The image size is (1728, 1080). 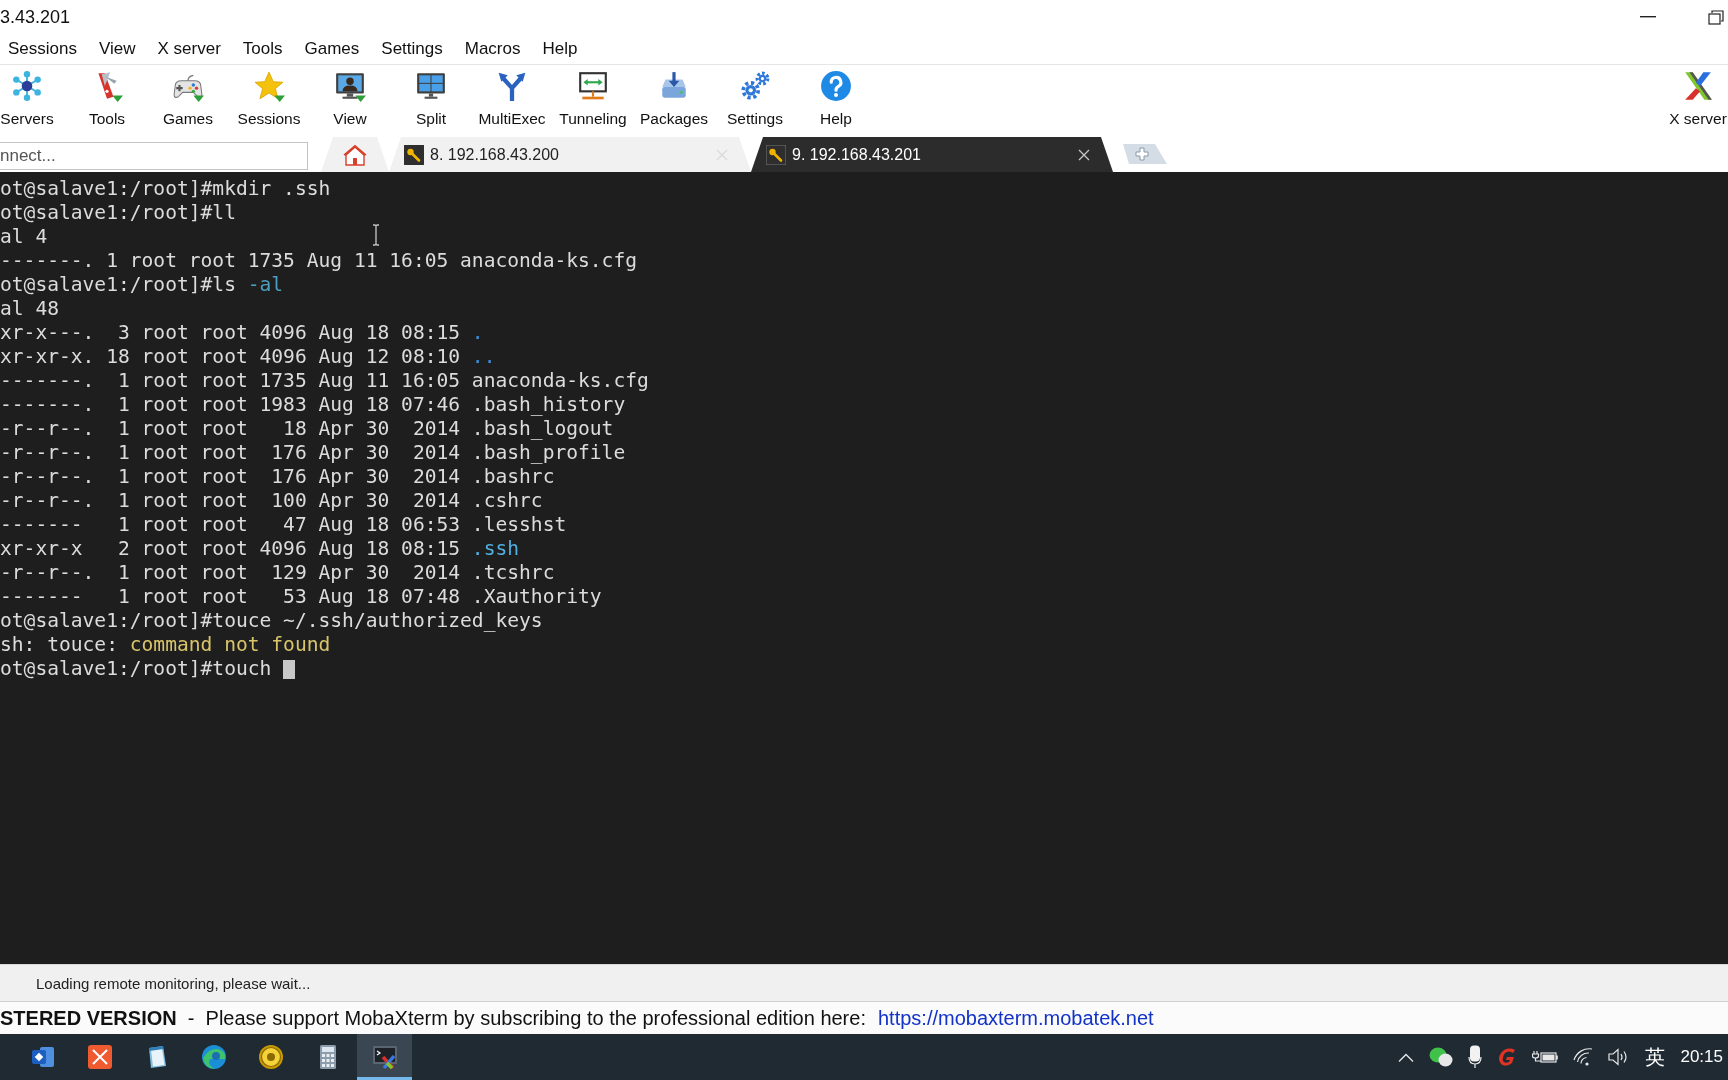 I want to click on window-title: 3.43.201, so click(x=35, y=17).